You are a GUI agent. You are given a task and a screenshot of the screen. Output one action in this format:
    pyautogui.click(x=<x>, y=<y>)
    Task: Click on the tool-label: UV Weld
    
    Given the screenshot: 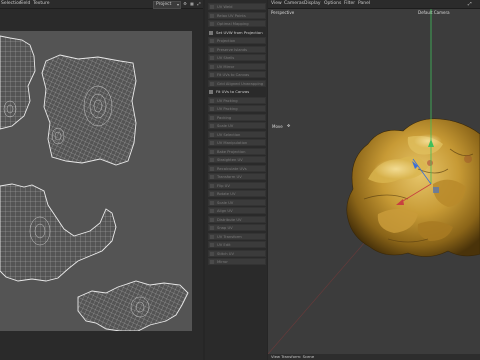 What is the action you would take?
    pyautogui.click(x=225, y=7)
    